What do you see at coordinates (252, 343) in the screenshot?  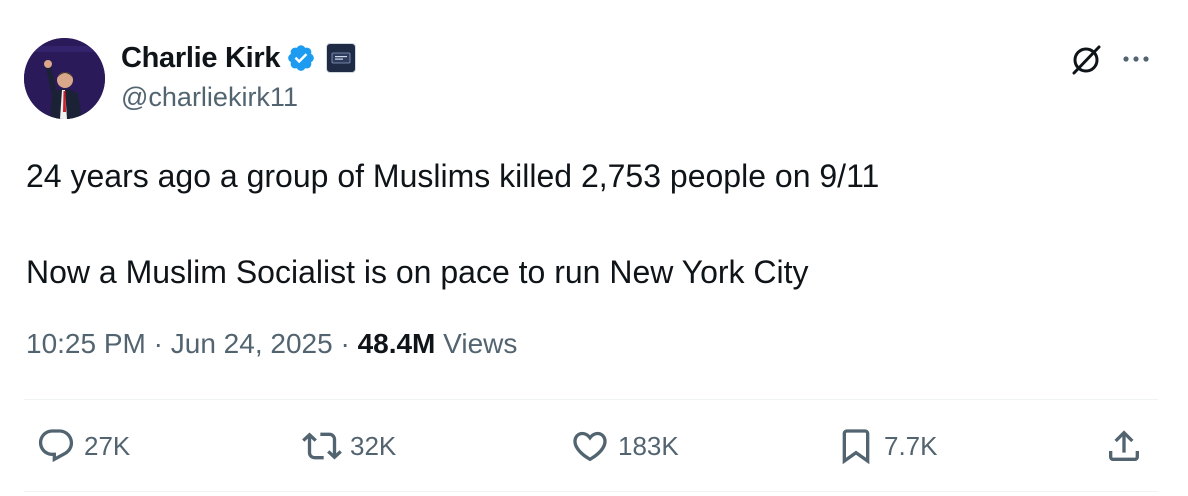 I see `tweet-date: Jun 24, 2025` at bounding box center [252, 343].